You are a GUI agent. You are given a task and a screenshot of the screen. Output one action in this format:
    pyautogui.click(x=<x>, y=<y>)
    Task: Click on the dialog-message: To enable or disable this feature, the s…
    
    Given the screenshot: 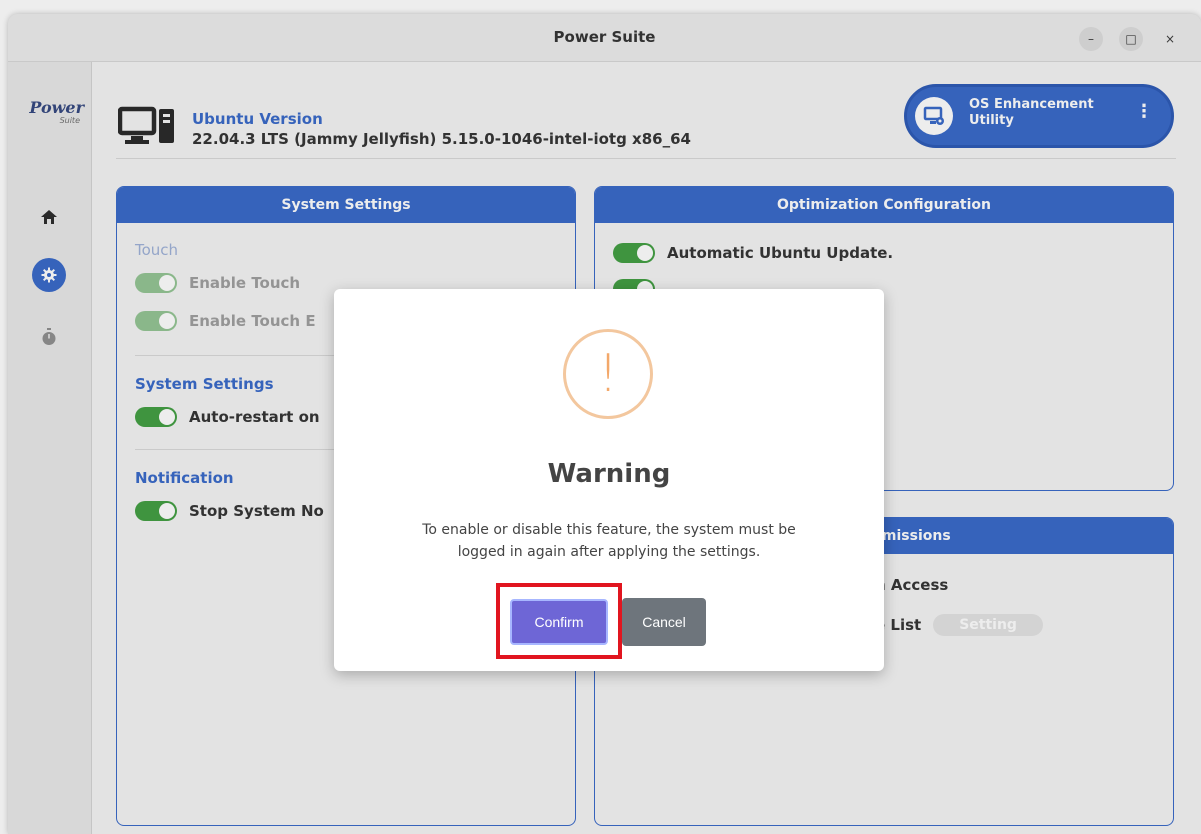 What is the action you would take?
    pyautogui.click(x=609, y=541)
    